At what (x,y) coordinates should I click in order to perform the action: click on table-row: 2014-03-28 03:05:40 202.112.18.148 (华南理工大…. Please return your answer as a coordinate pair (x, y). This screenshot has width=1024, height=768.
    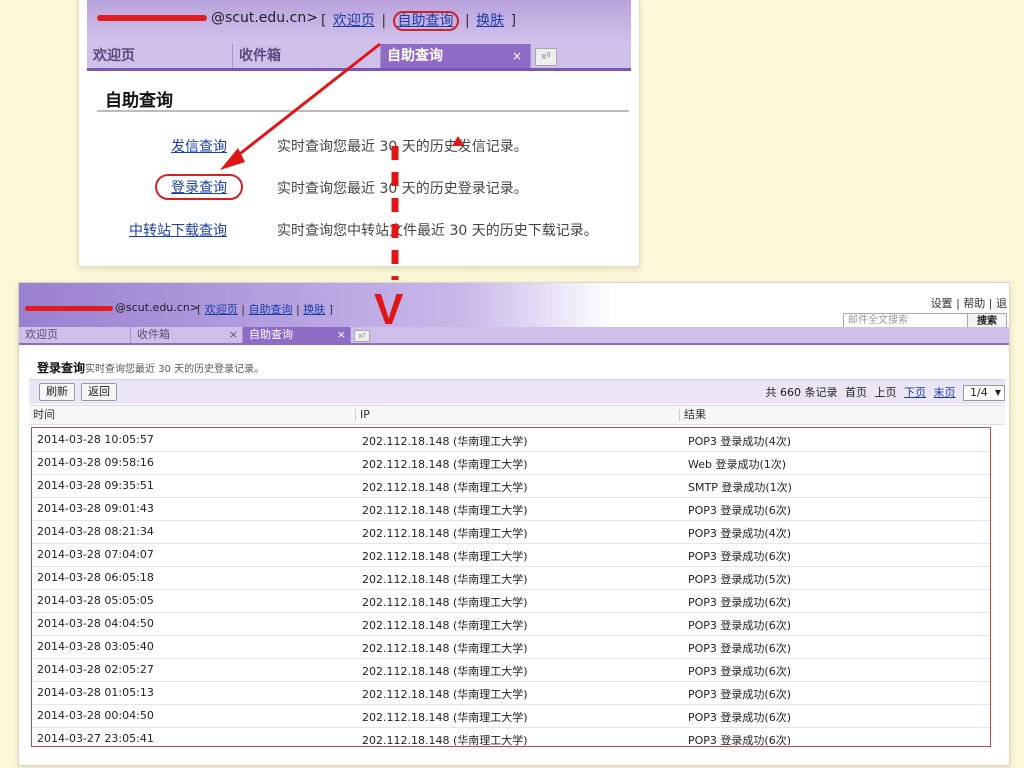
    Looking at the image, I should click on (511, 647).